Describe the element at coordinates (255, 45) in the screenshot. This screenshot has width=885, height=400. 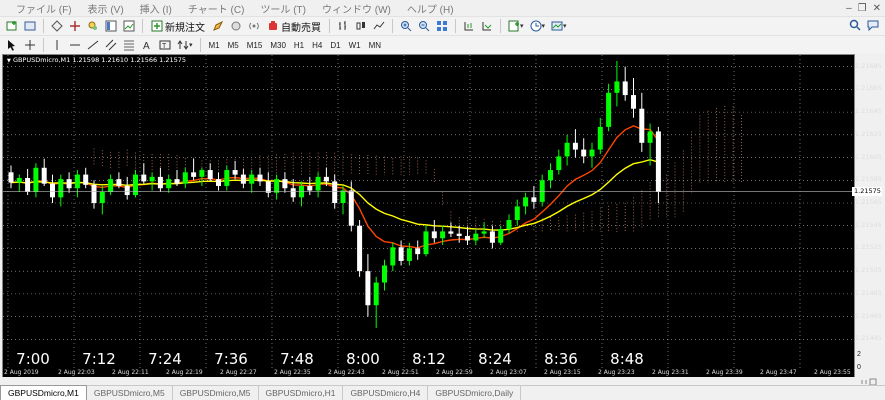
I see `timeframe-m15: M15` at that location.